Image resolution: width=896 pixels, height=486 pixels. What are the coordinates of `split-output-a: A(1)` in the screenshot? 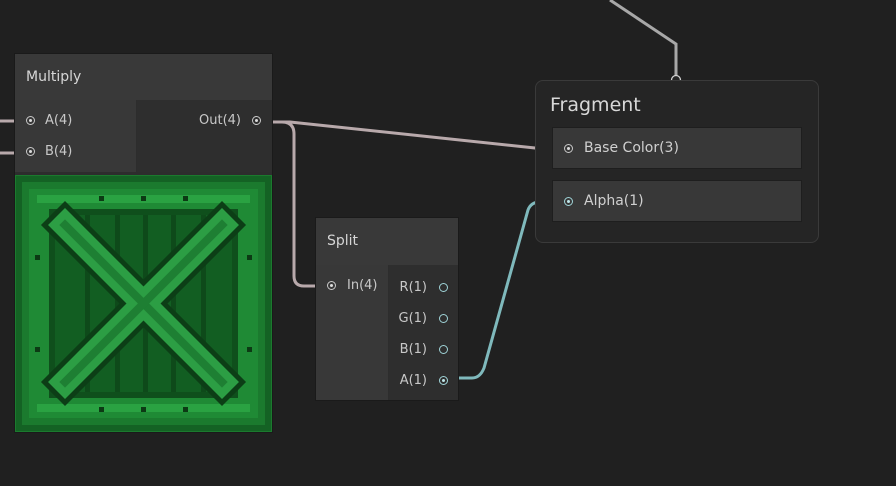 It's located at (423, 381).